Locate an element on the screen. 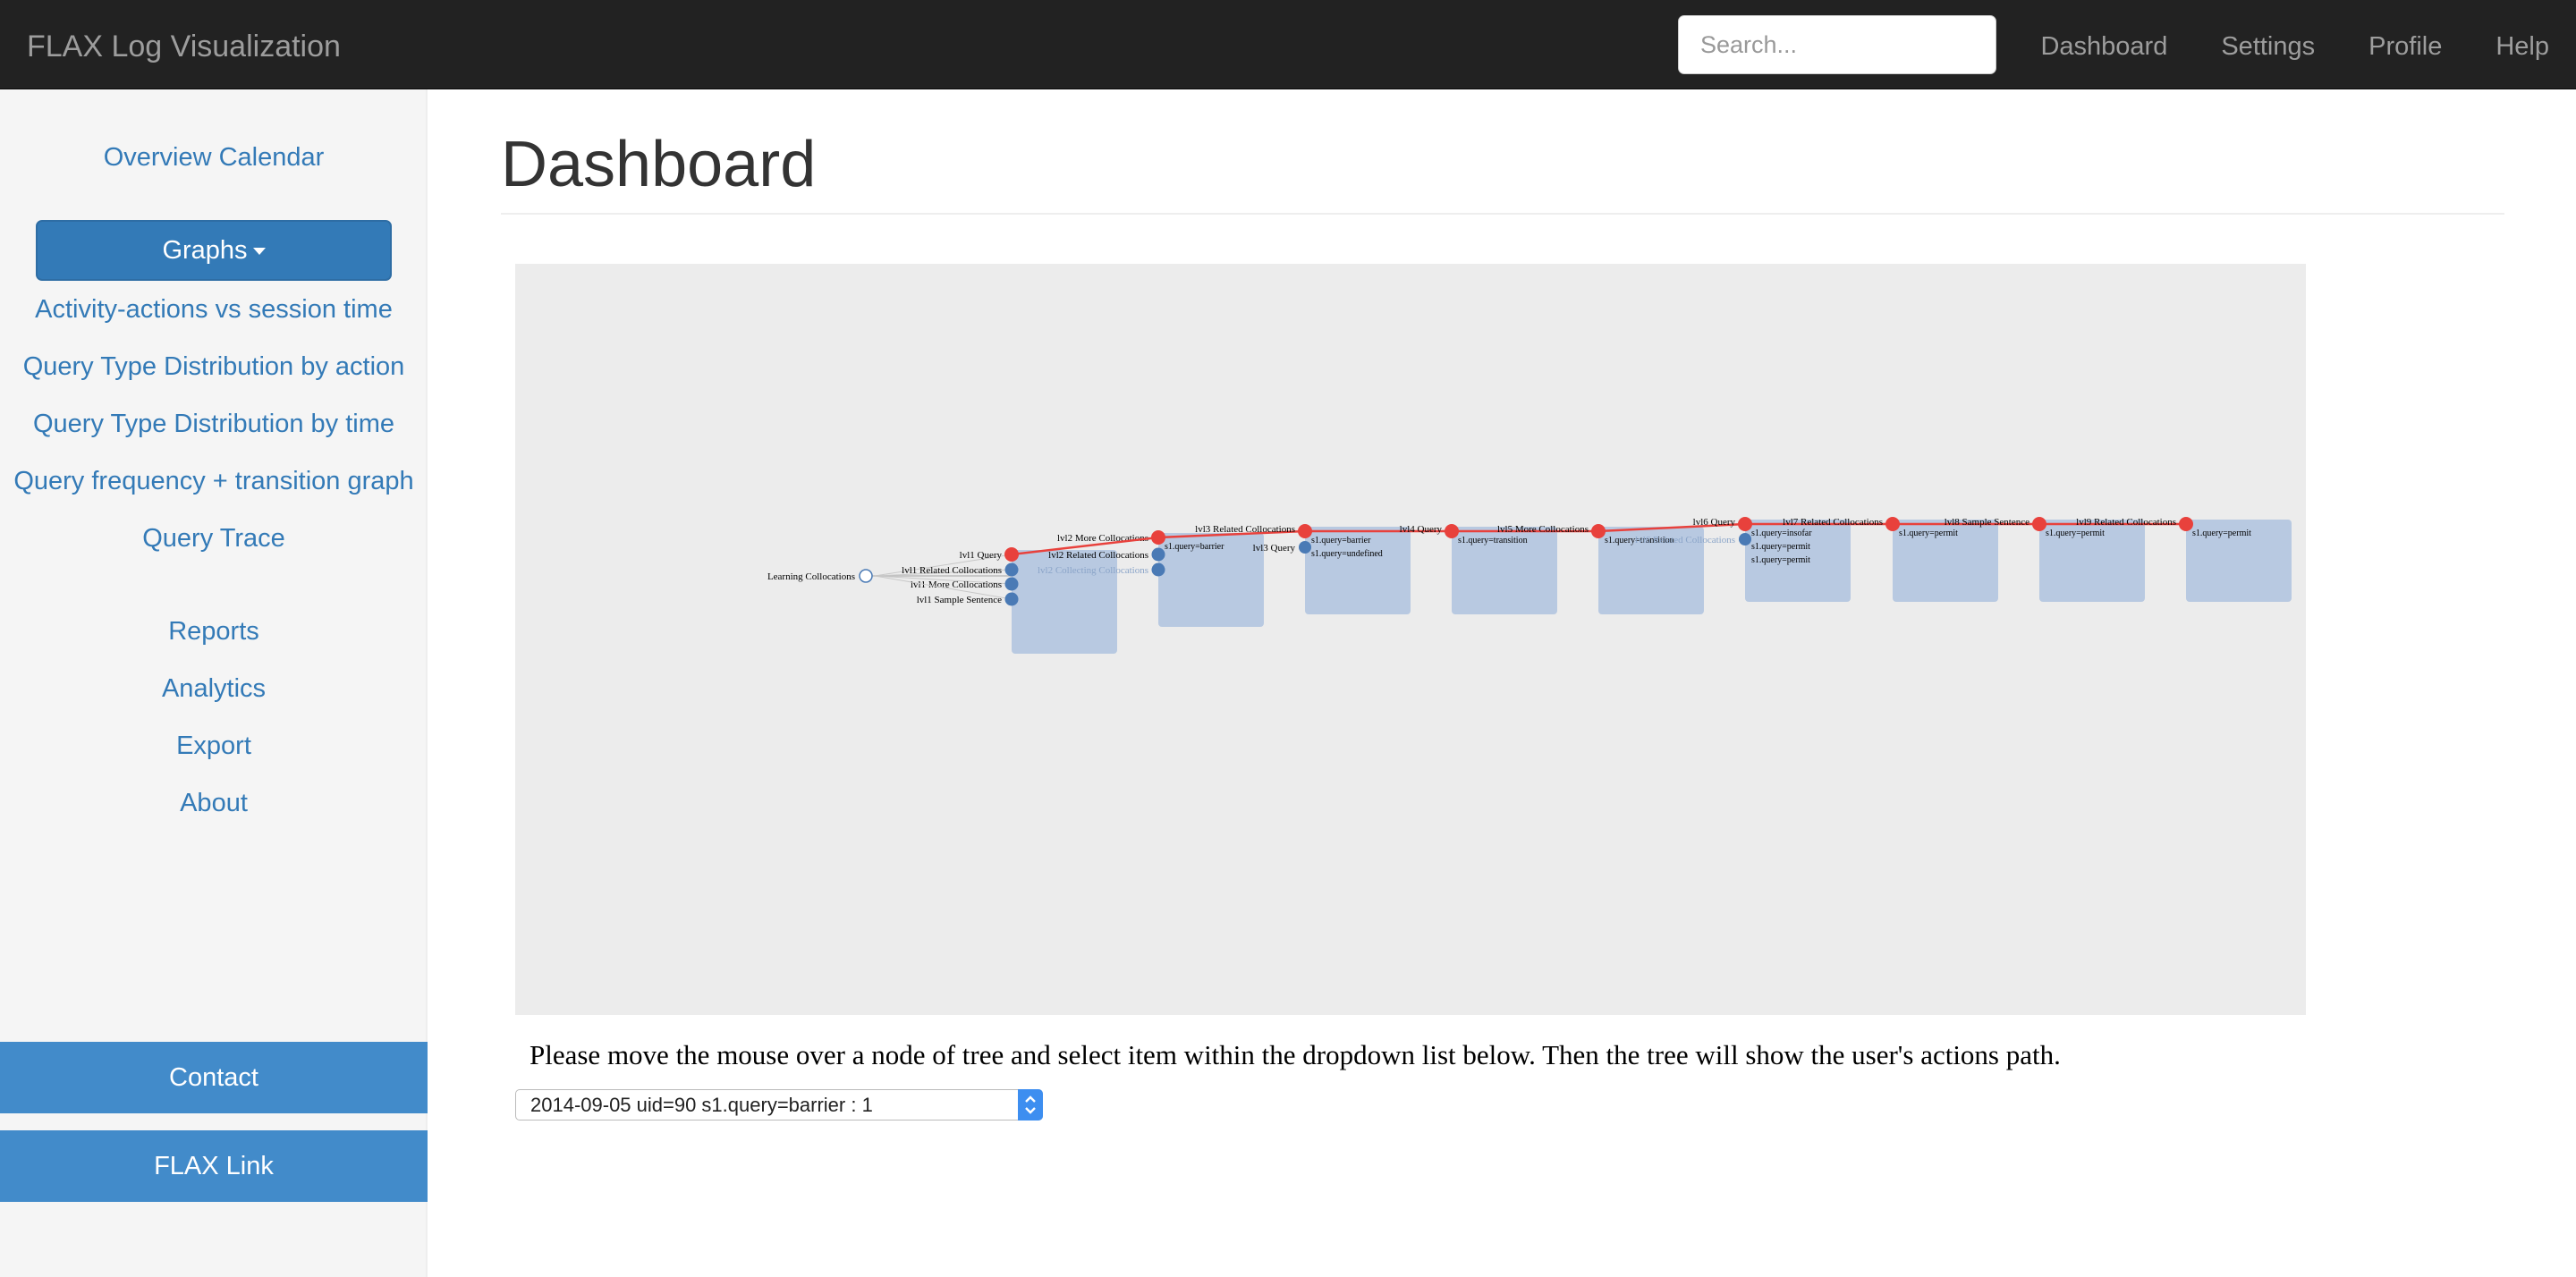 The height and width of the screenshot is (1277, 2576). node-label: lvl2 Collecting Collocations is located at coordinates (1093, 570).